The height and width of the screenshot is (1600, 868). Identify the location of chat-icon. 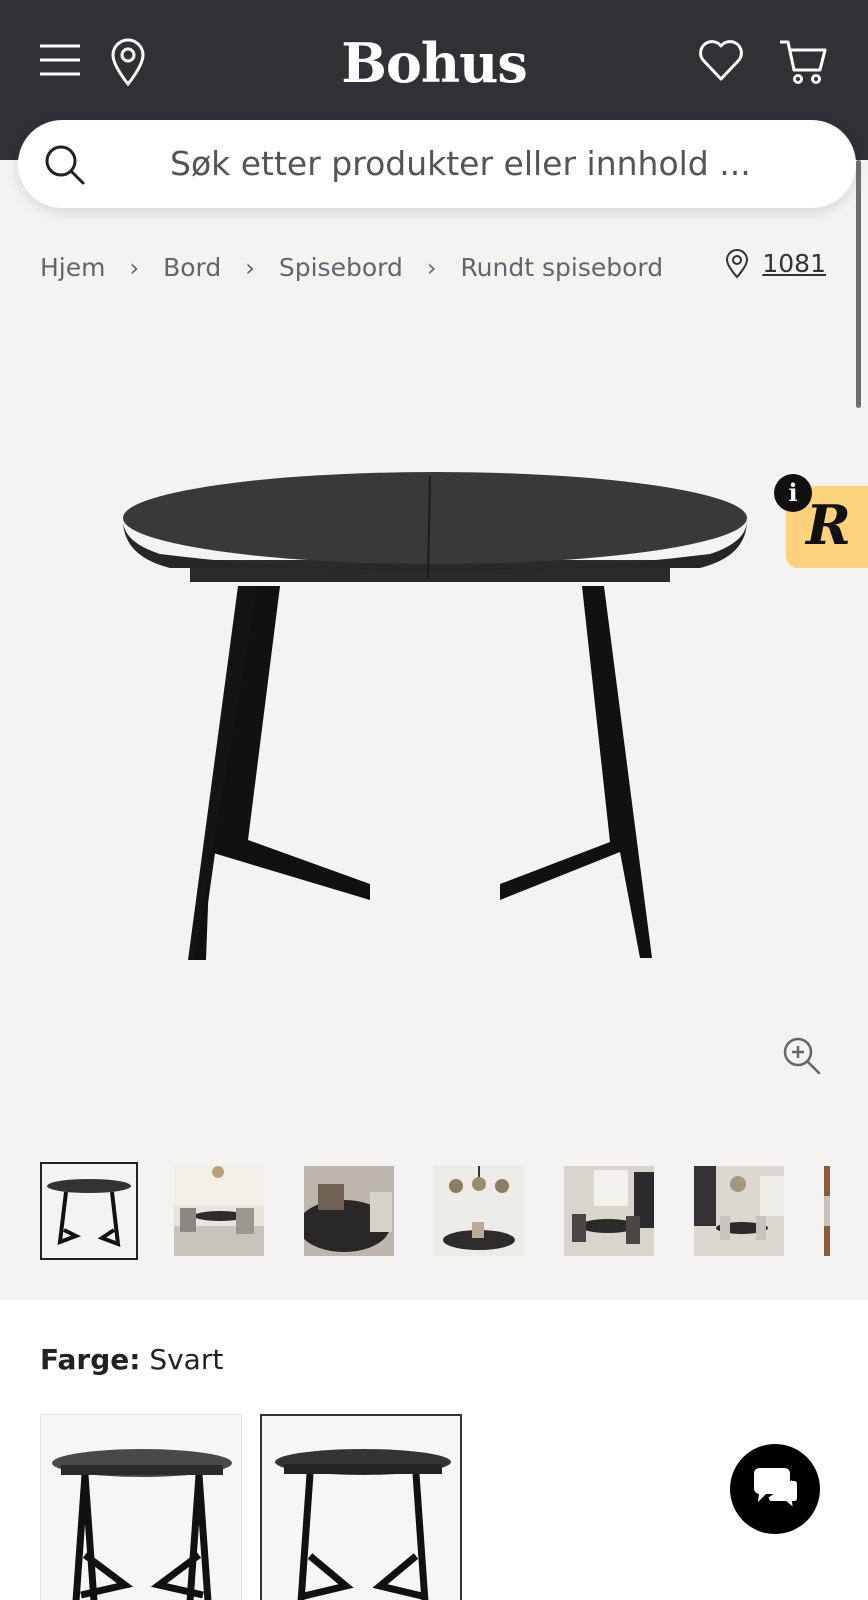
(776, 1490).